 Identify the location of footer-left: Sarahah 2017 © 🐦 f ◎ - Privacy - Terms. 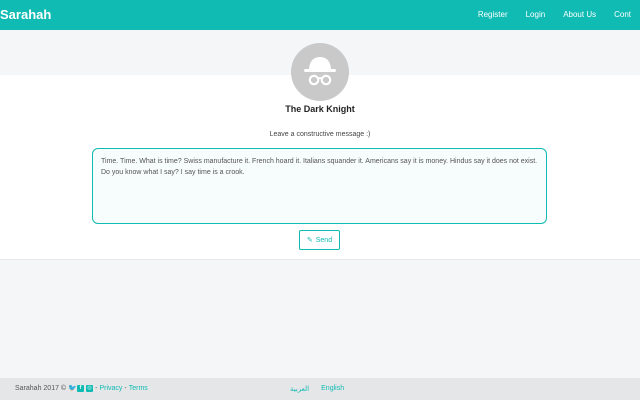
(81, 388).